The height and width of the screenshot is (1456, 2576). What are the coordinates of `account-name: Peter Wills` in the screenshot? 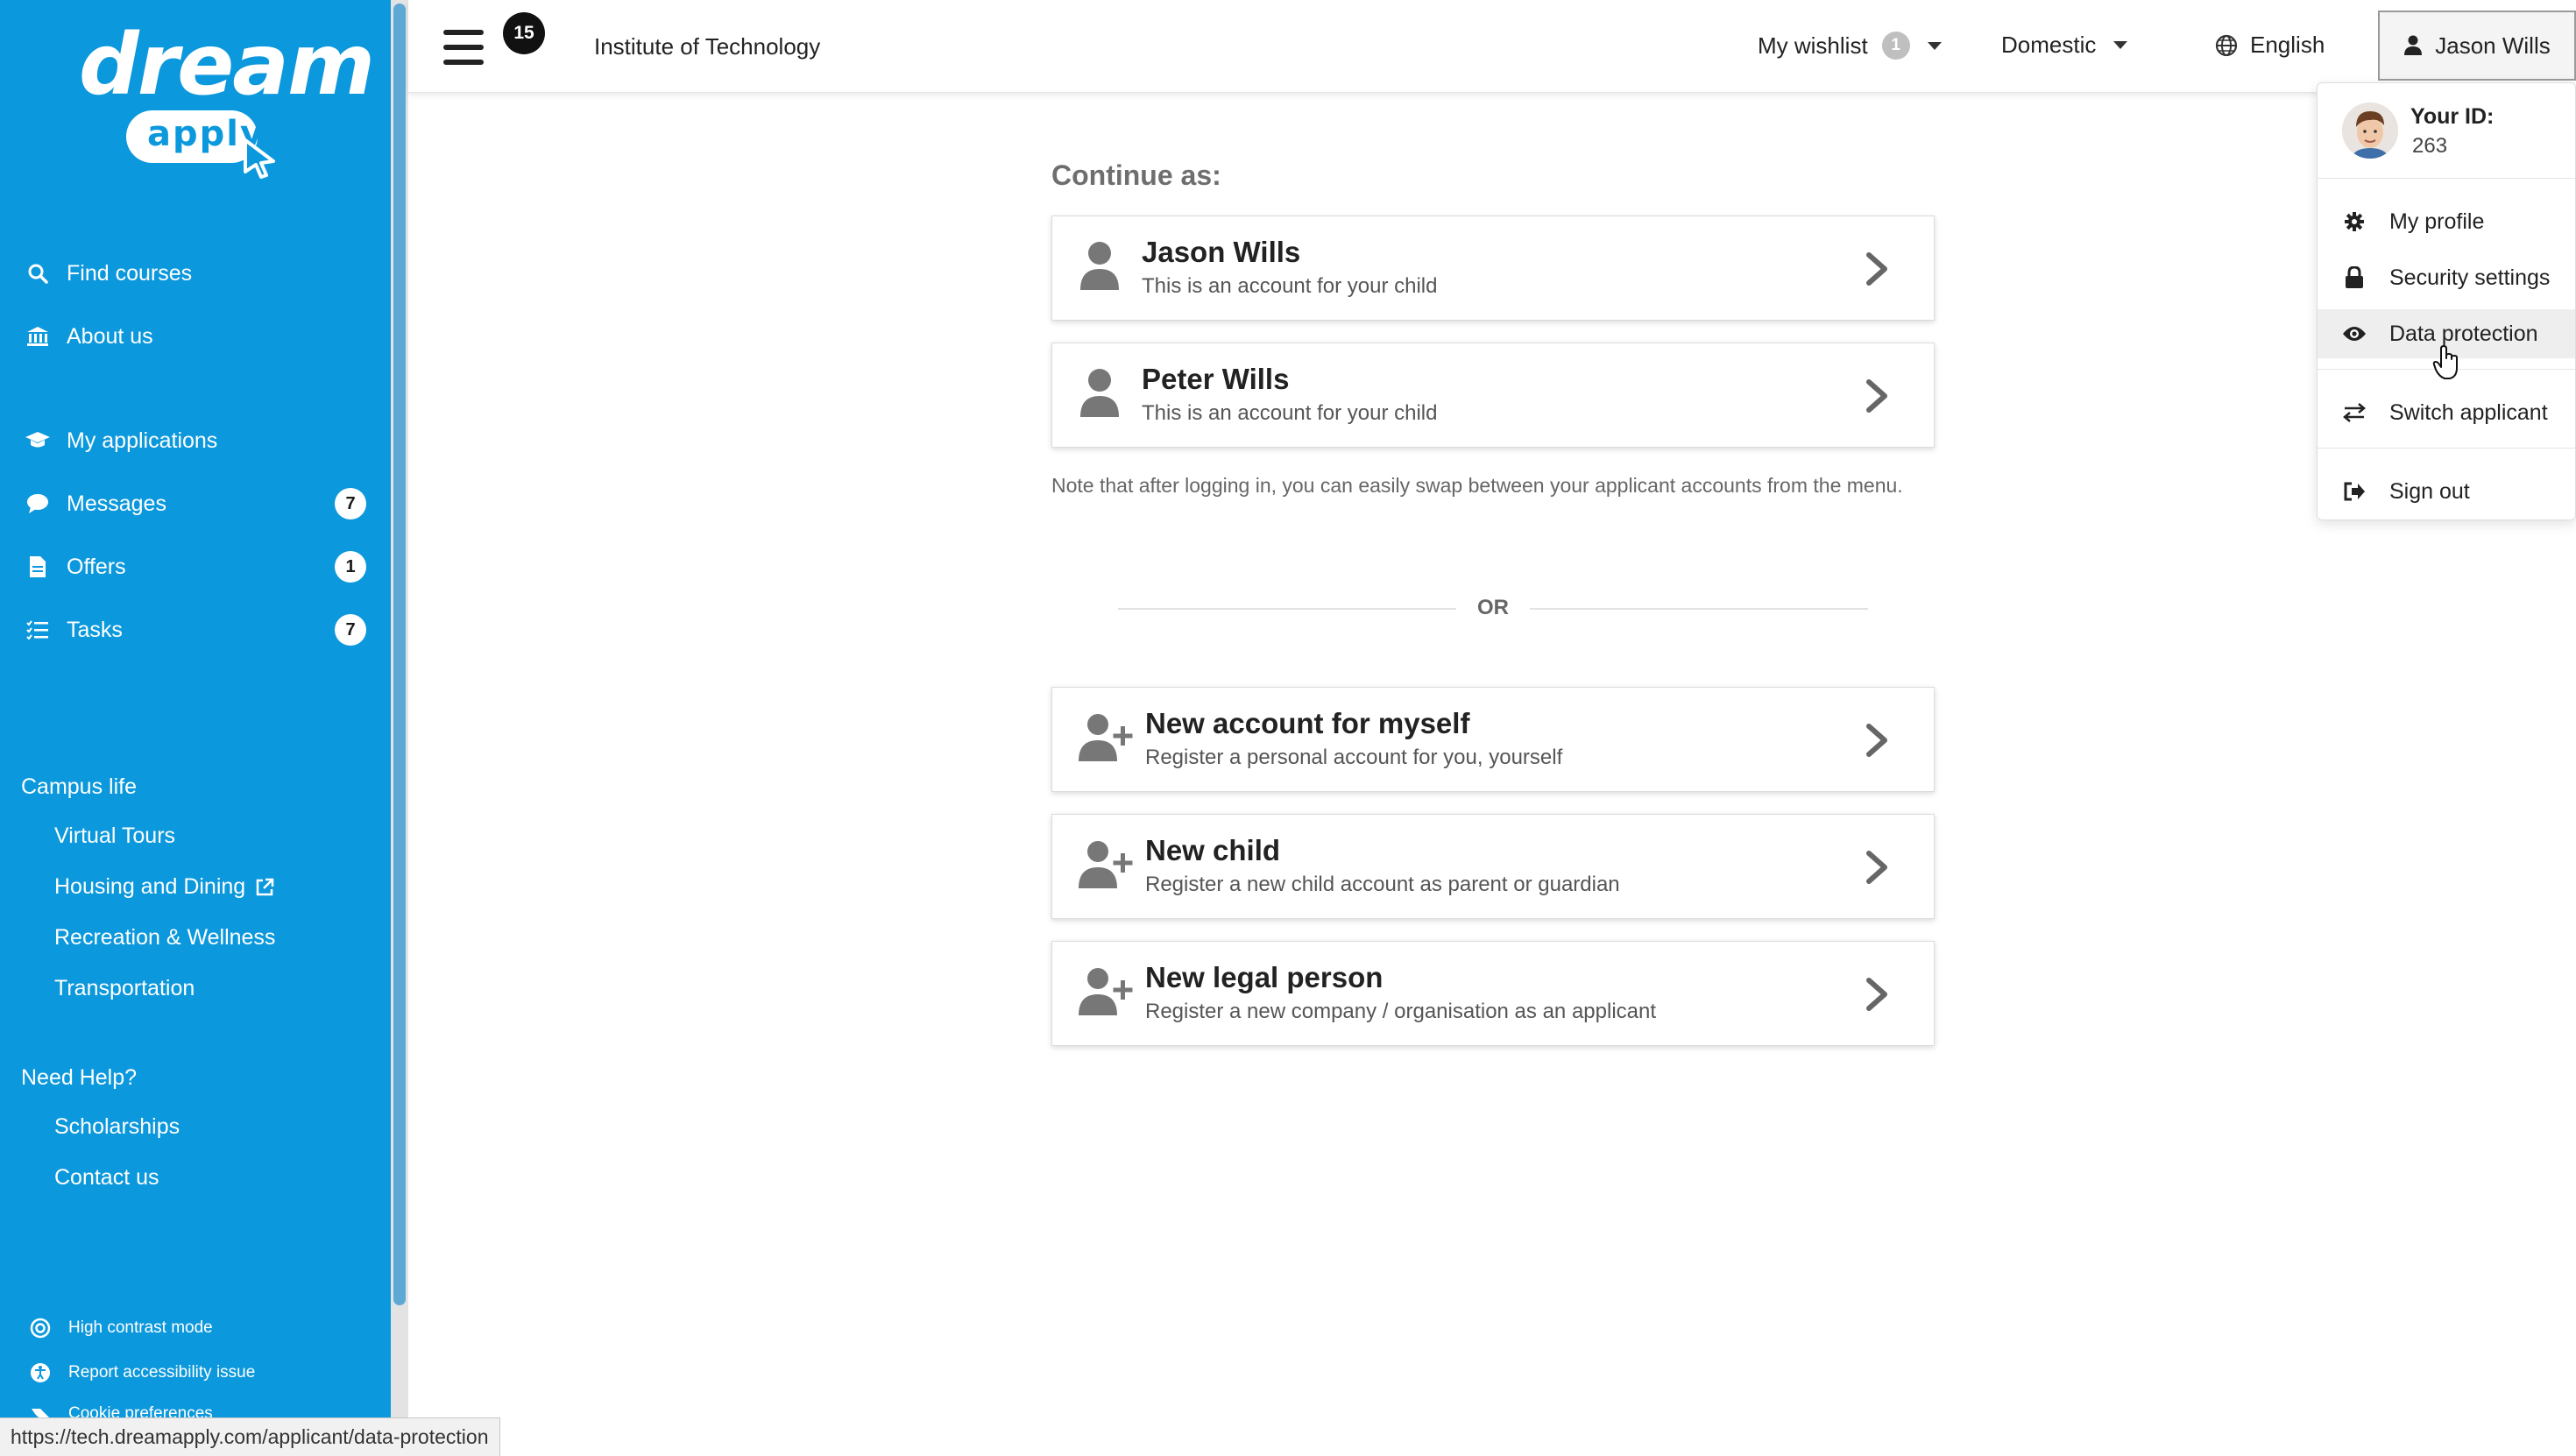 It's located at (1216, 379).